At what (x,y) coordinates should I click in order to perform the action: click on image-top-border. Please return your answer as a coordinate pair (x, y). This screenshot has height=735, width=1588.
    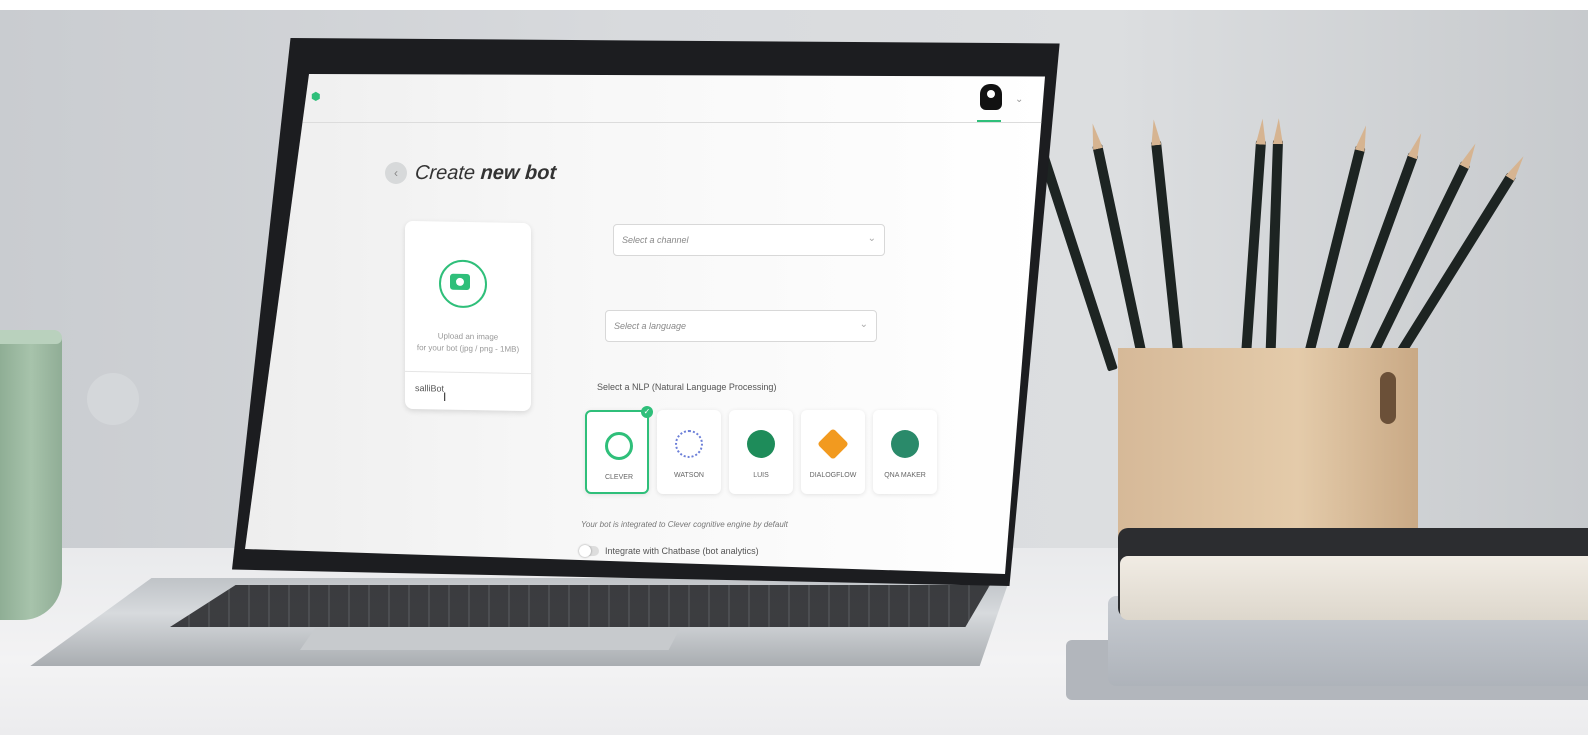
    Looking at the image, I should click on (794, 5).